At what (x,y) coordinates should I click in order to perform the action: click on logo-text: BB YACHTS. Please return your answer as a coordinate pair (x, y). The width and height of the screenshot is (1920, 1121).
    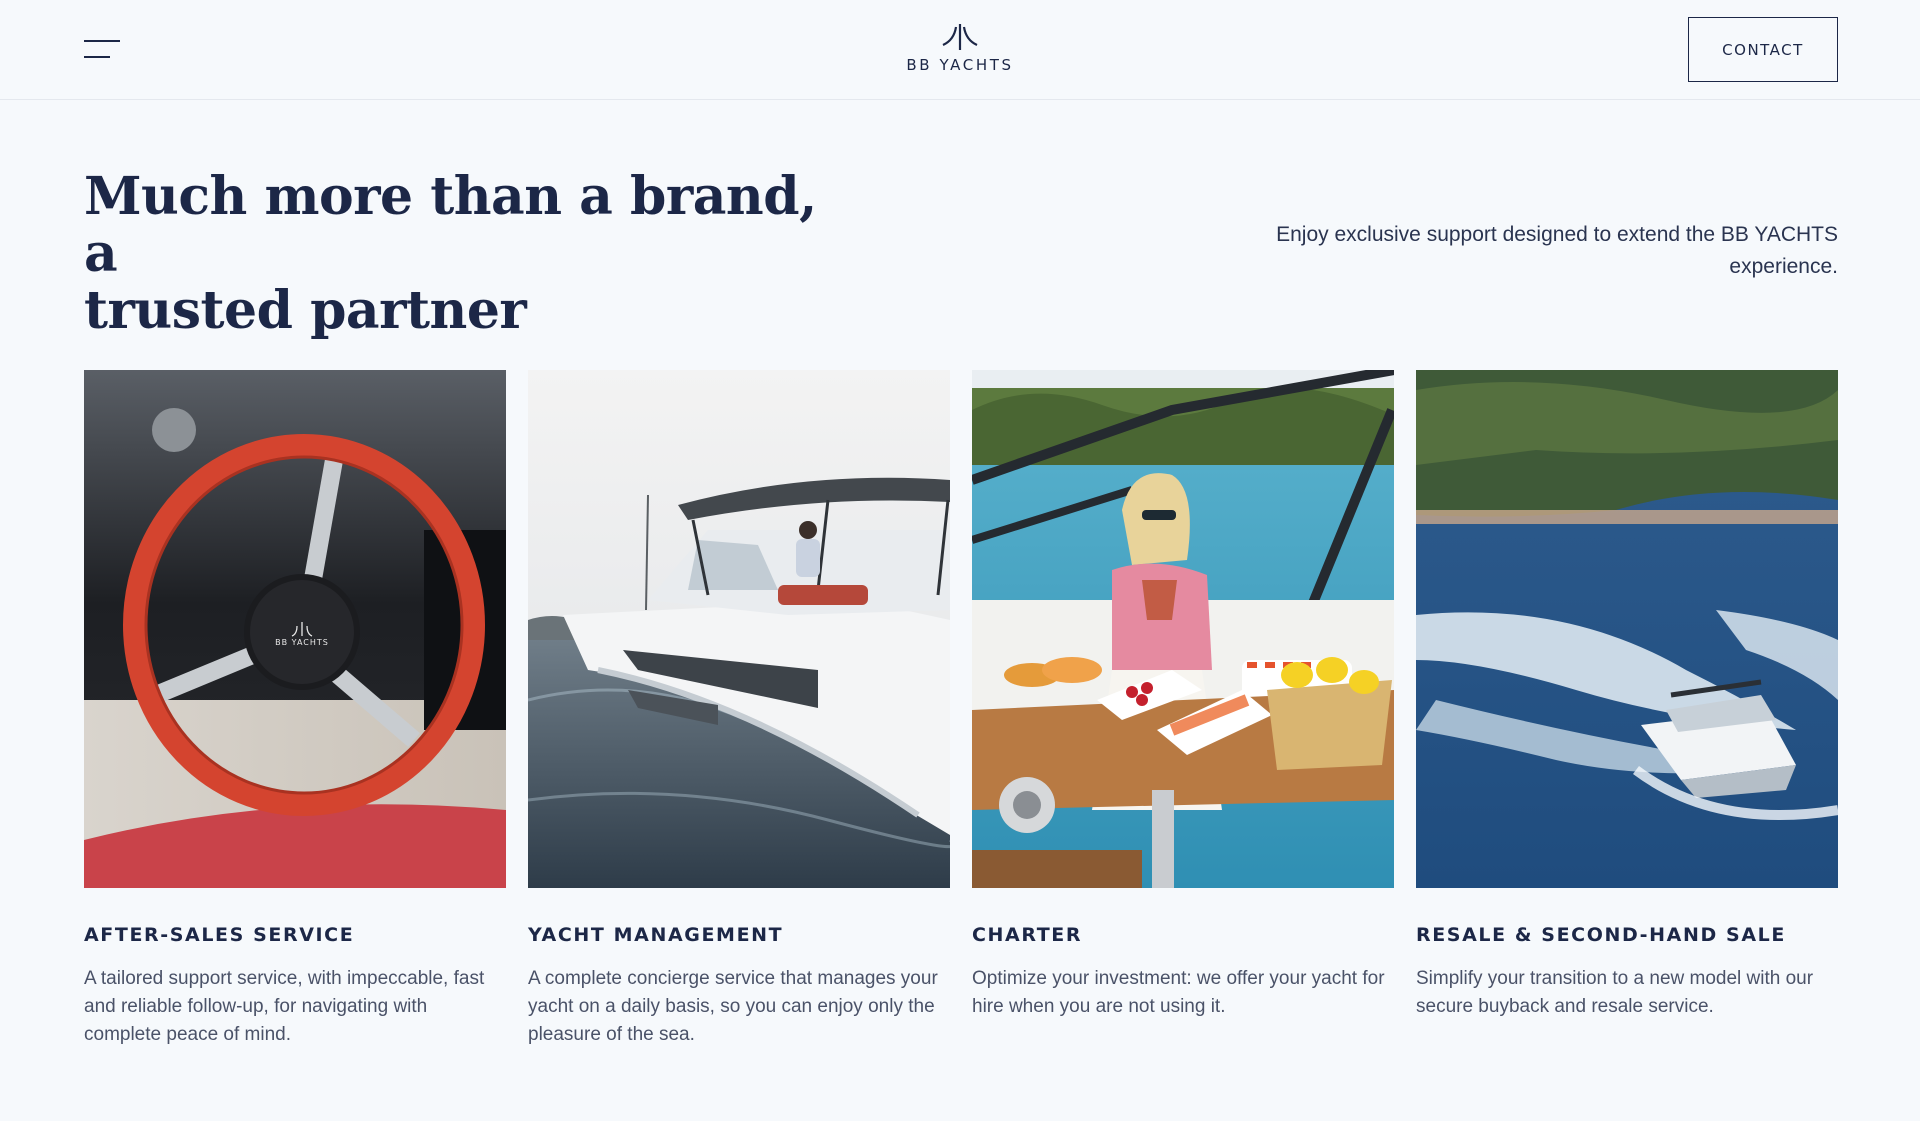
    Looking at the image, I should click on (960, 65).